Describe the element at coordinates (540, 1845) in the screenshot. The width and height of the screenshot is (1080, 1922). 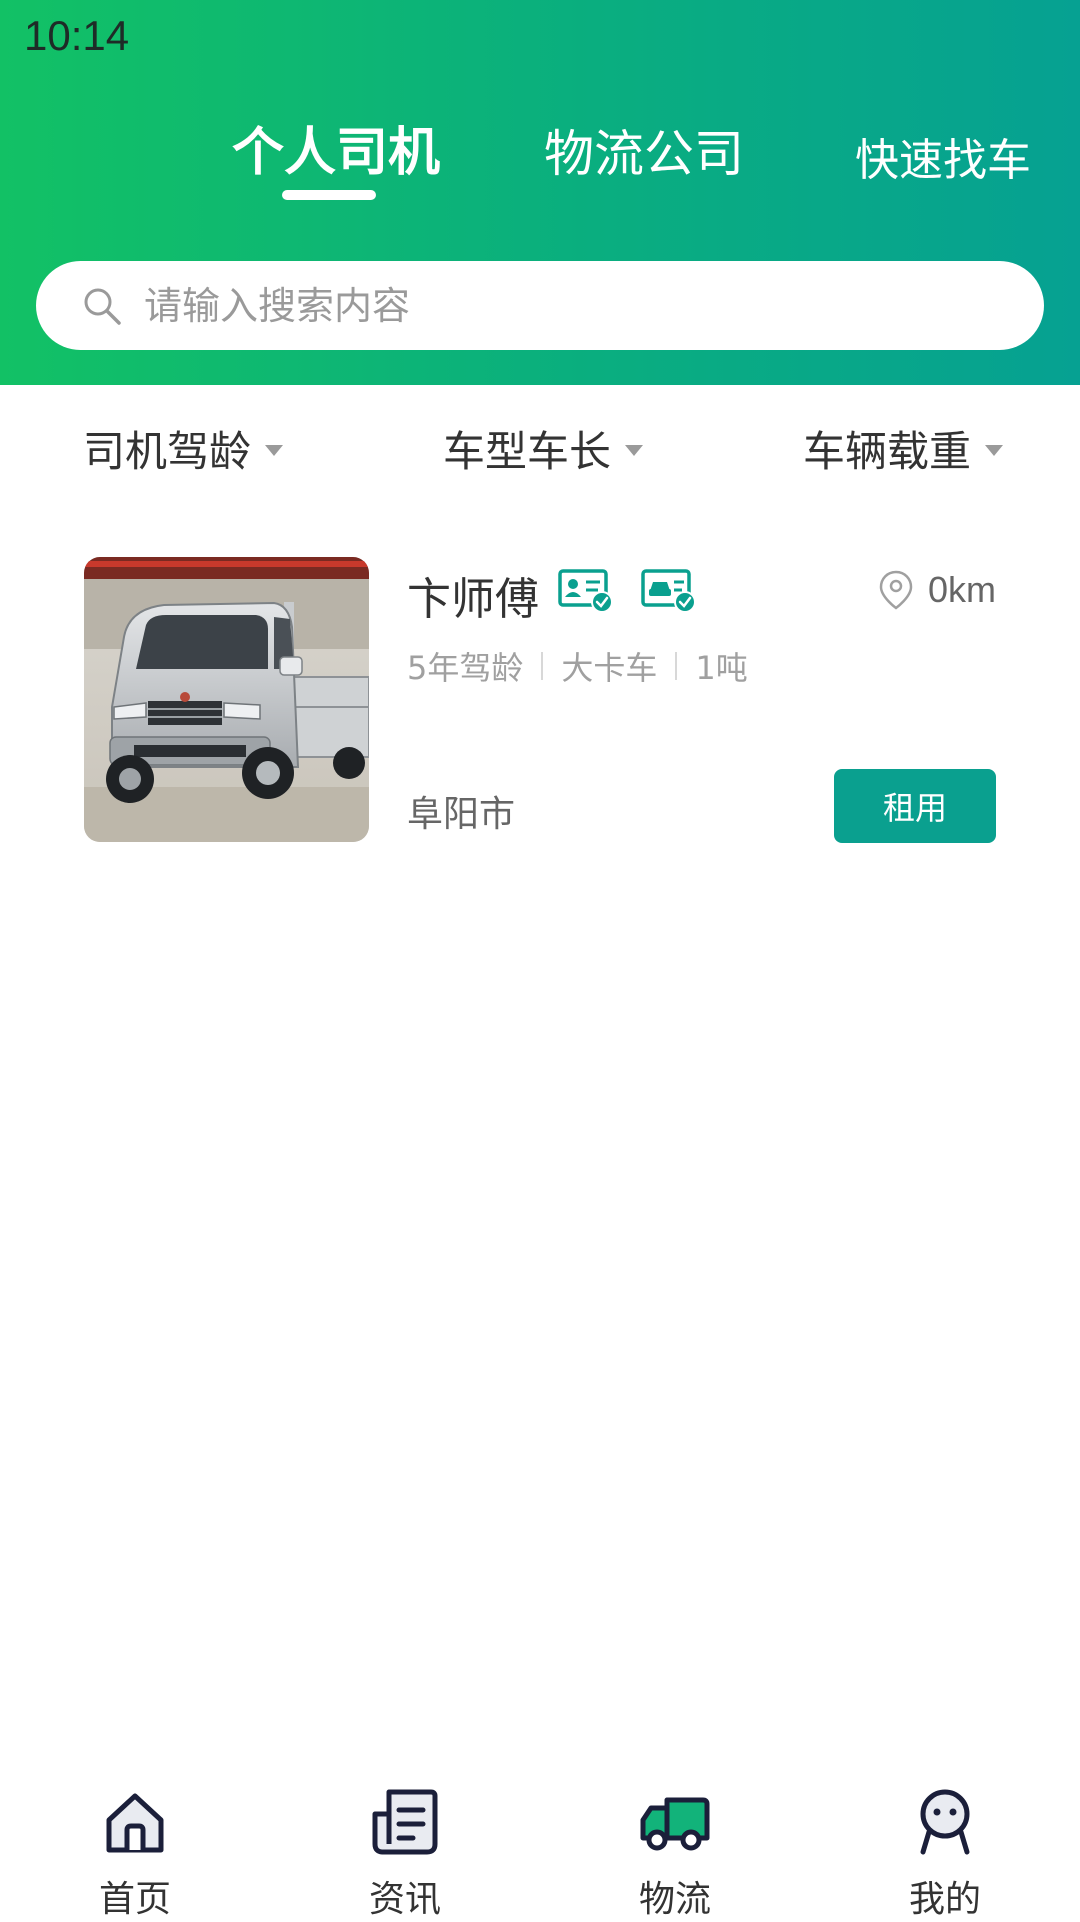
I see `bottom-nav: 首页 资讯 物流 我的` at that location.